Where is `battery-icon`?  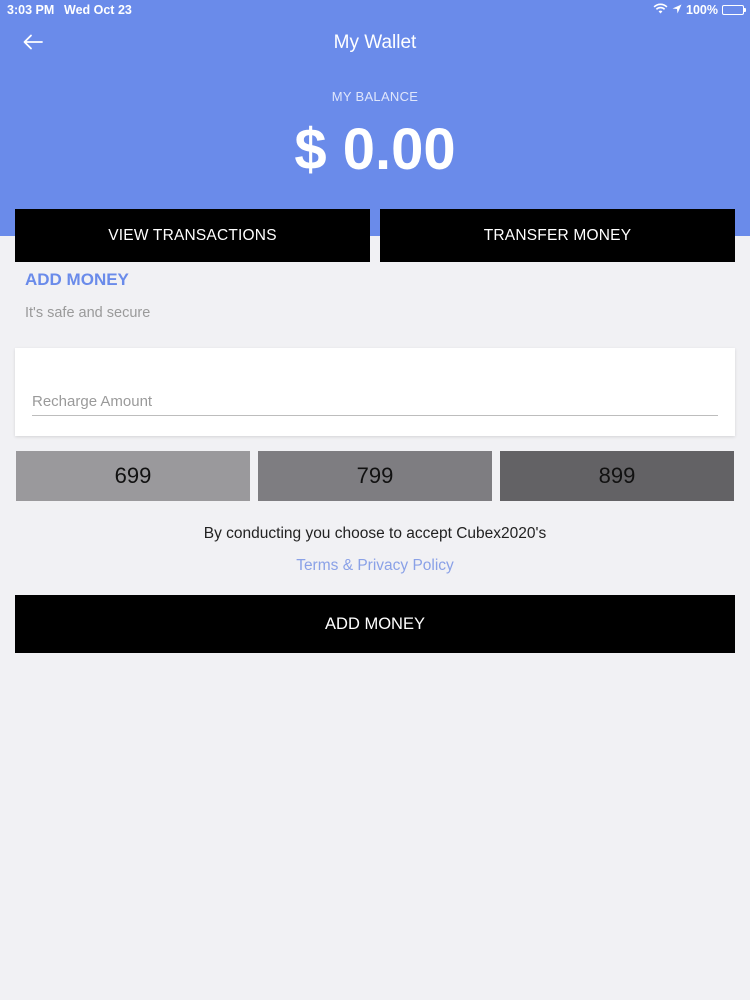
battery-icon is located at coordinates (734, 10).